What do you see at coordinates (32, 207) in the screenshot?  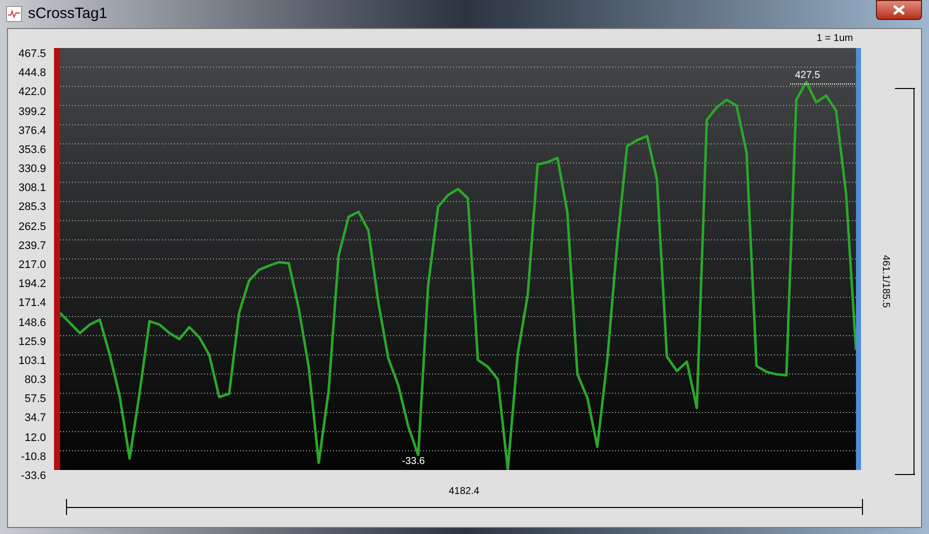 I see `y-axis-label: 285.3` at bounding box center [32, 207].